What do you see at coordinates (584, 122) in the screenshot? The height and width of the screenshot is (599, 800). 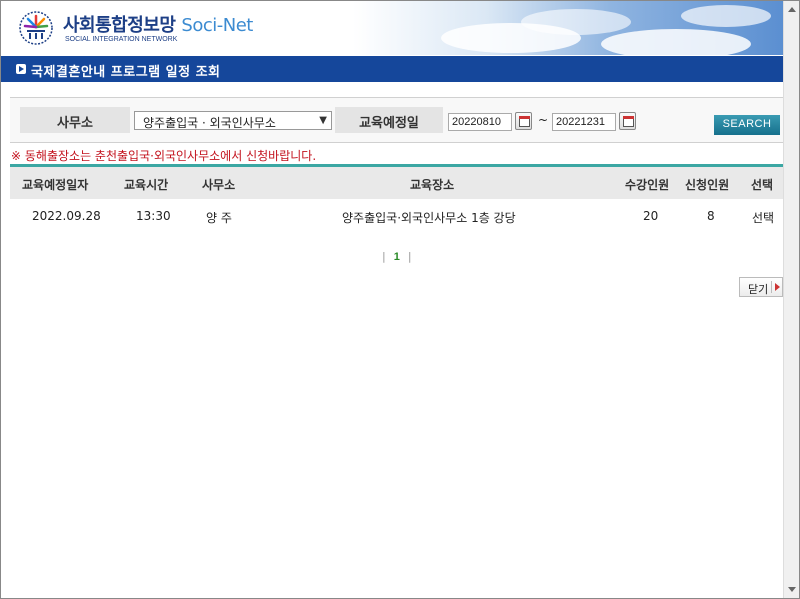 I see `date-to-input: 20221231` at bounding box center [584, 122].